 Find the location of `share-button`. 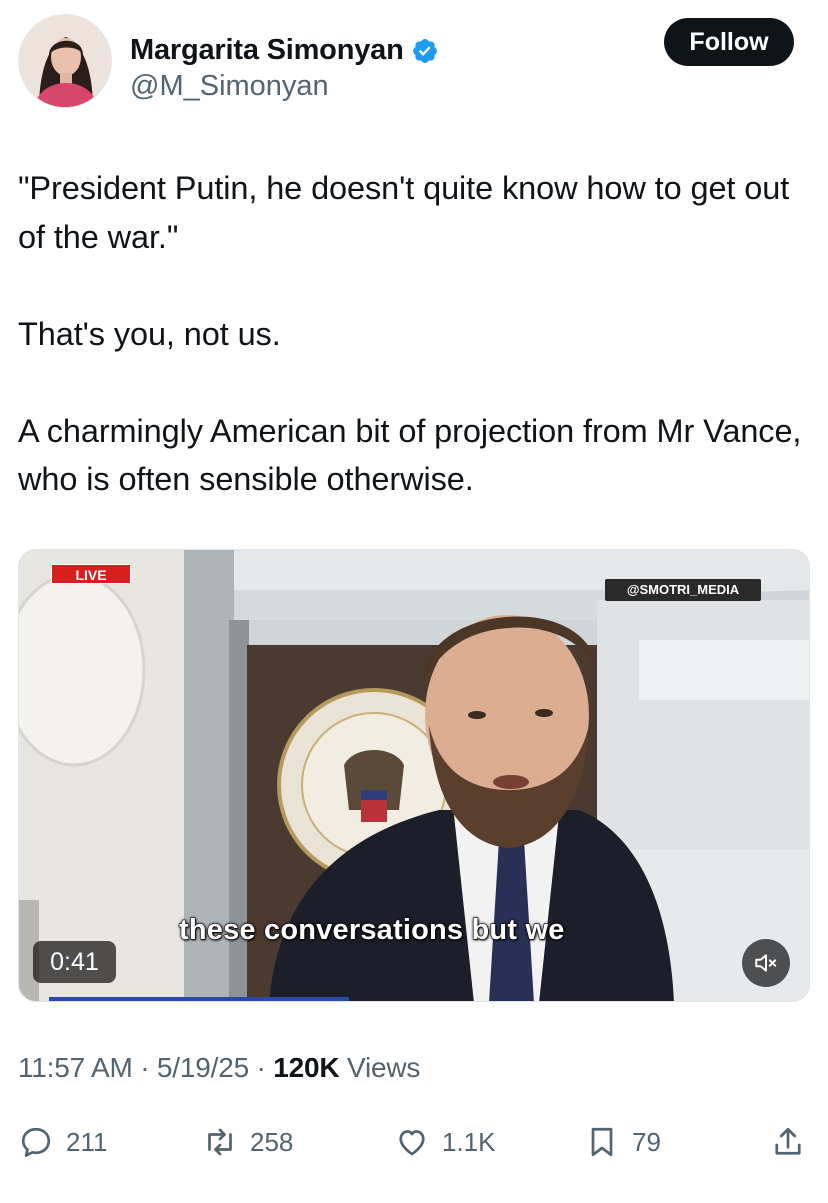

share-button is located at coordinates (788, 1142).